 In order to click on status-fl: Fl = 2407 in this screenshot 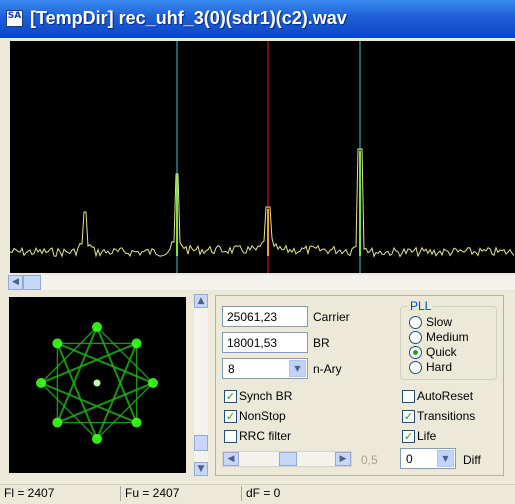, I will do `click(29, 493)`.